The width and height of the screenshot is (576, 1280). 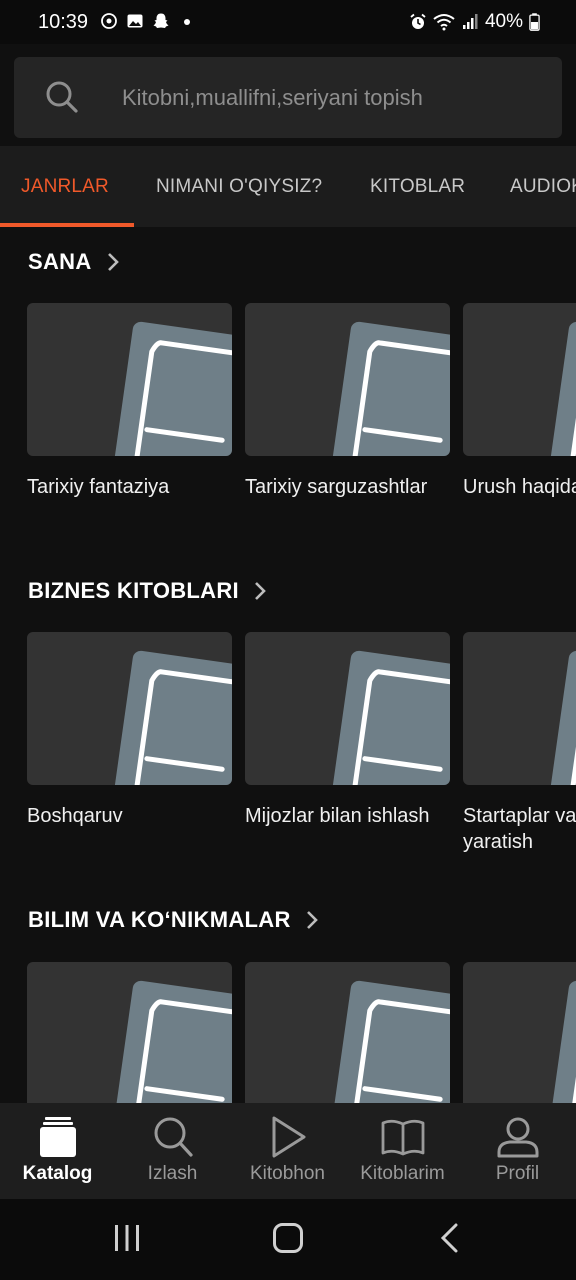 I want to click on battery-icon, so click(x=534, y=22).